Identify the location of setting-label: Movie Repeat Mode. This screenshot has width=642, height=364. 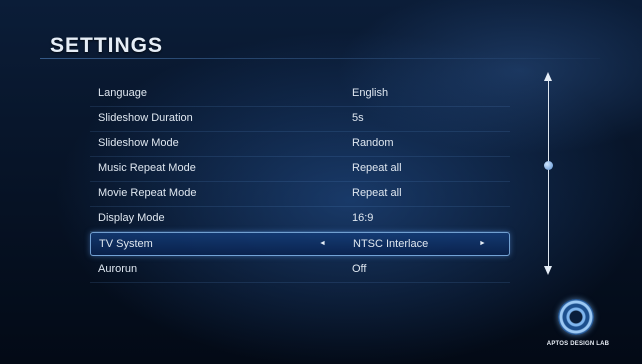
(147, 193).